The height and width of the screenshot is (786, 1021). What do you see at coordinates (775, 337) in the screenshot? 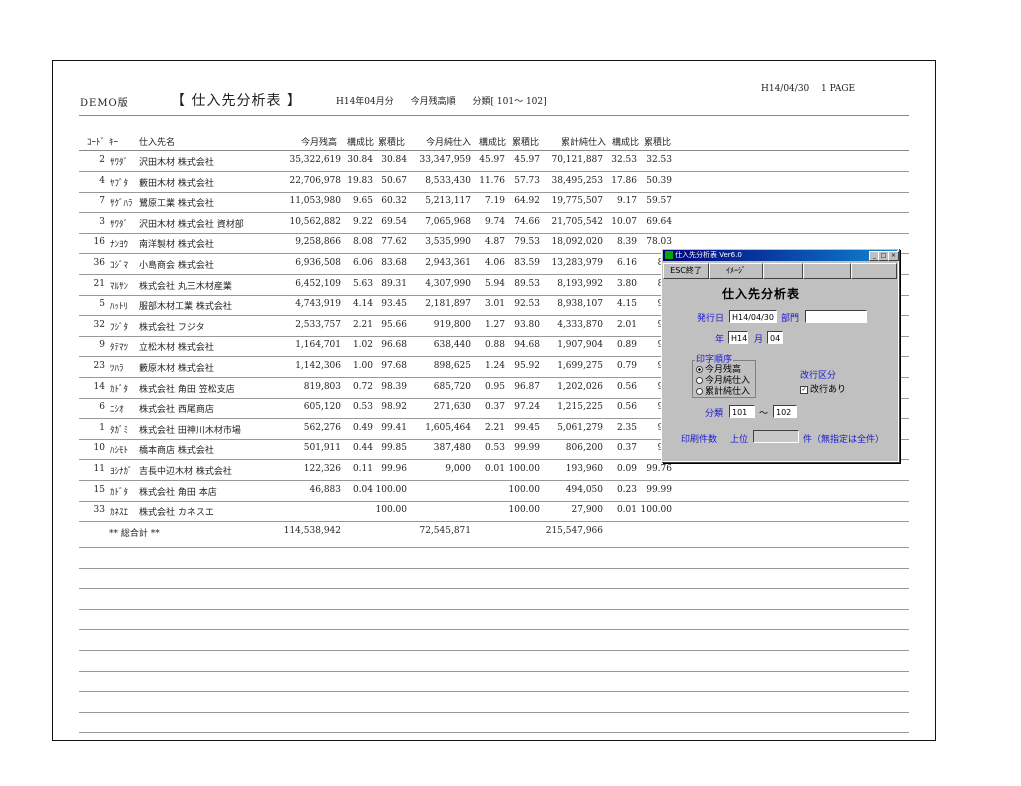
I see `month-field: 04` at bounding box center [775, 337].